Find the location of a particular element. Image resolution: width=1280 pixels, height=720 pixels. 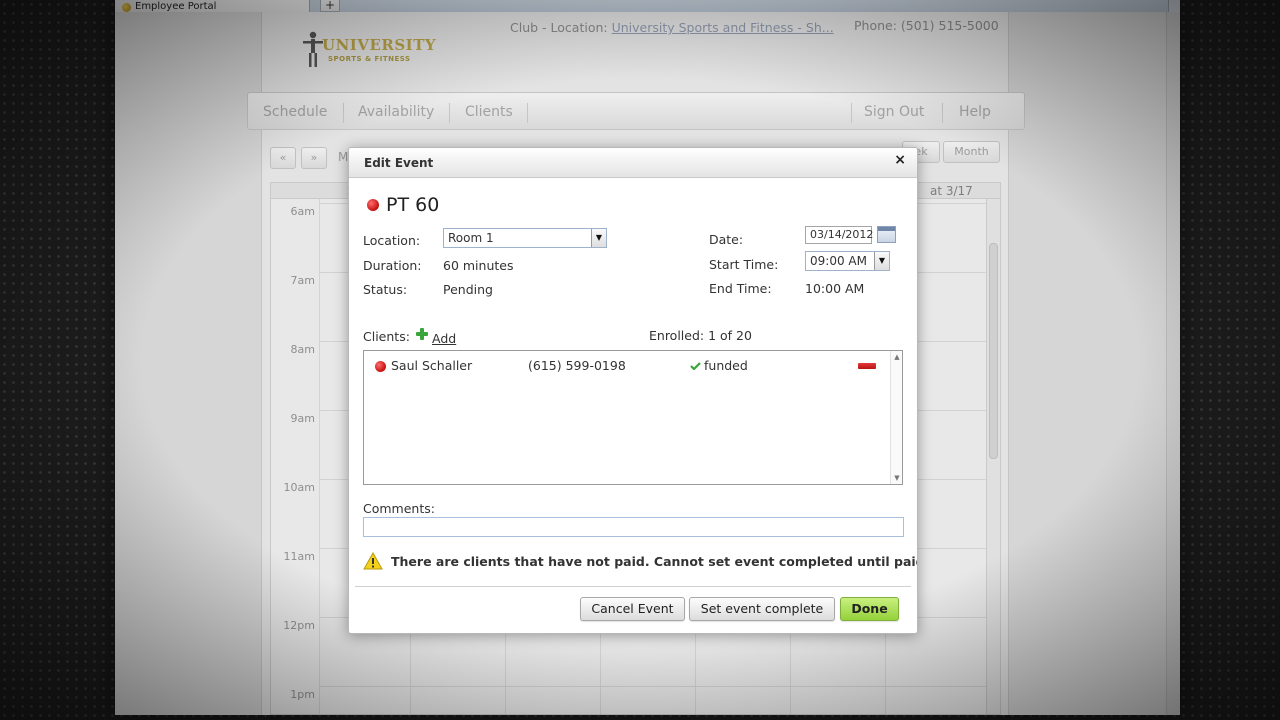

set-event-complete-button: Set event complete is located at coordinates (762, 609).